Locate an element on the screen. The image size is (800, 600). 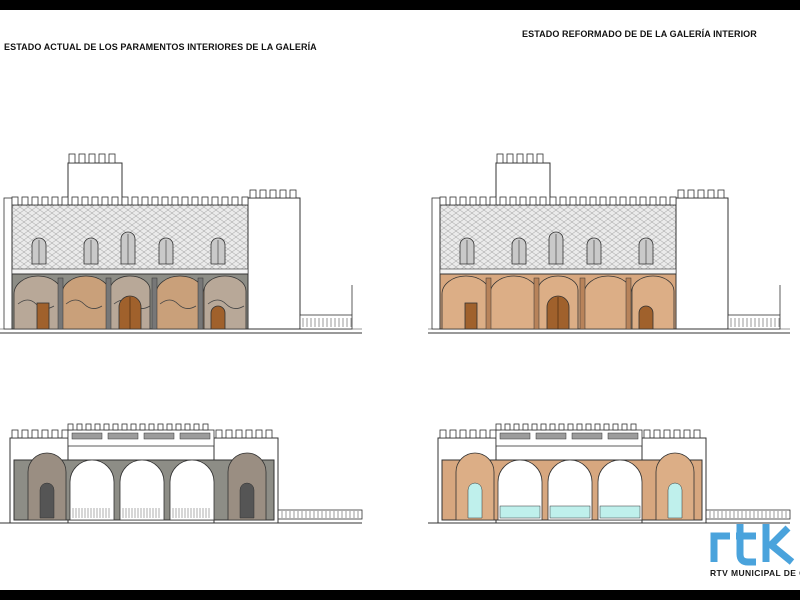
niche-window is located at coordinates (475, 500).